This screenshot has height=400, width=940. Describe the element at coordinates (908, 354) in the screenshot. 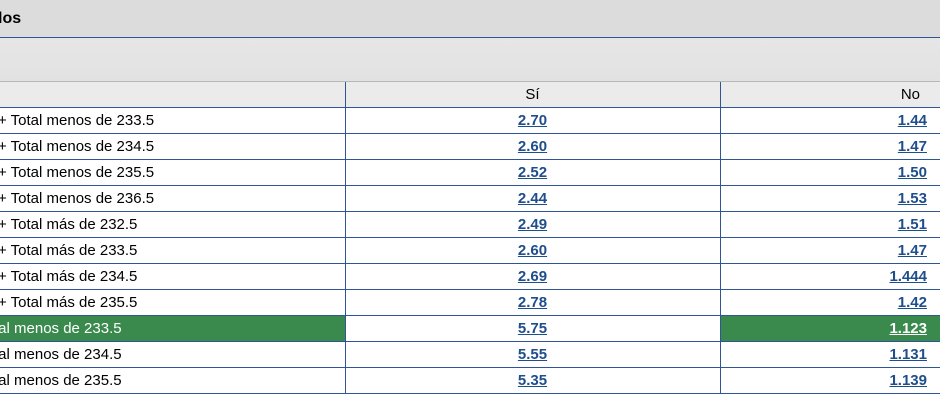

I see `odd-no-link: 1.131` at that location.